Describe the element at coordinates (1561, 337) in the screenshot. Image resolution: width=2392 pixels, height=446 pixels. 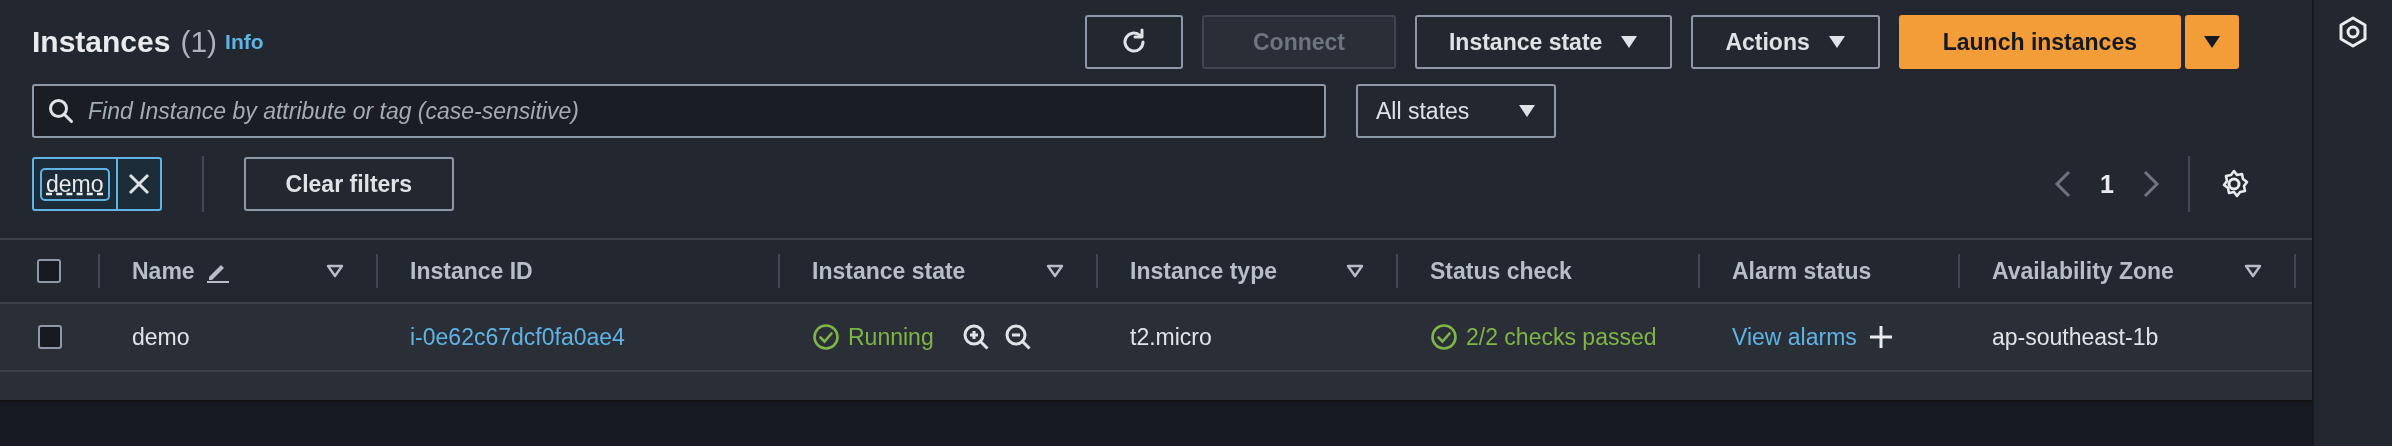
I see `status-check: 2/2 checks passed` at that location.